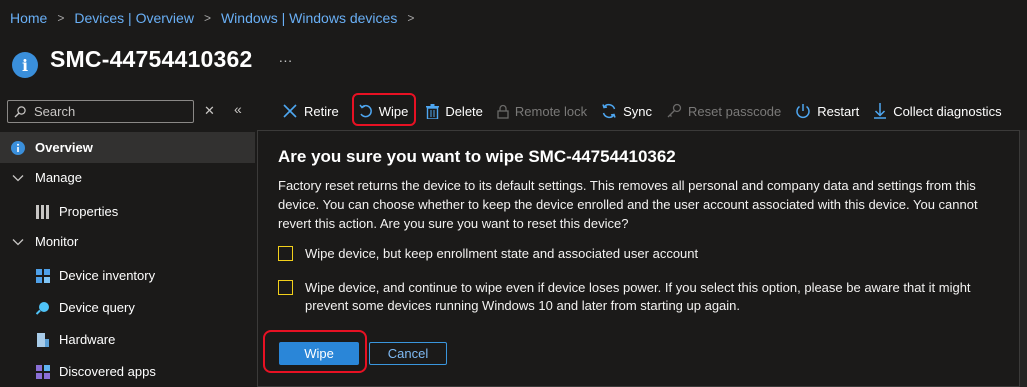 The image size is (1027, 387). I want to click on delete-label: Delete, so click(464, 111).